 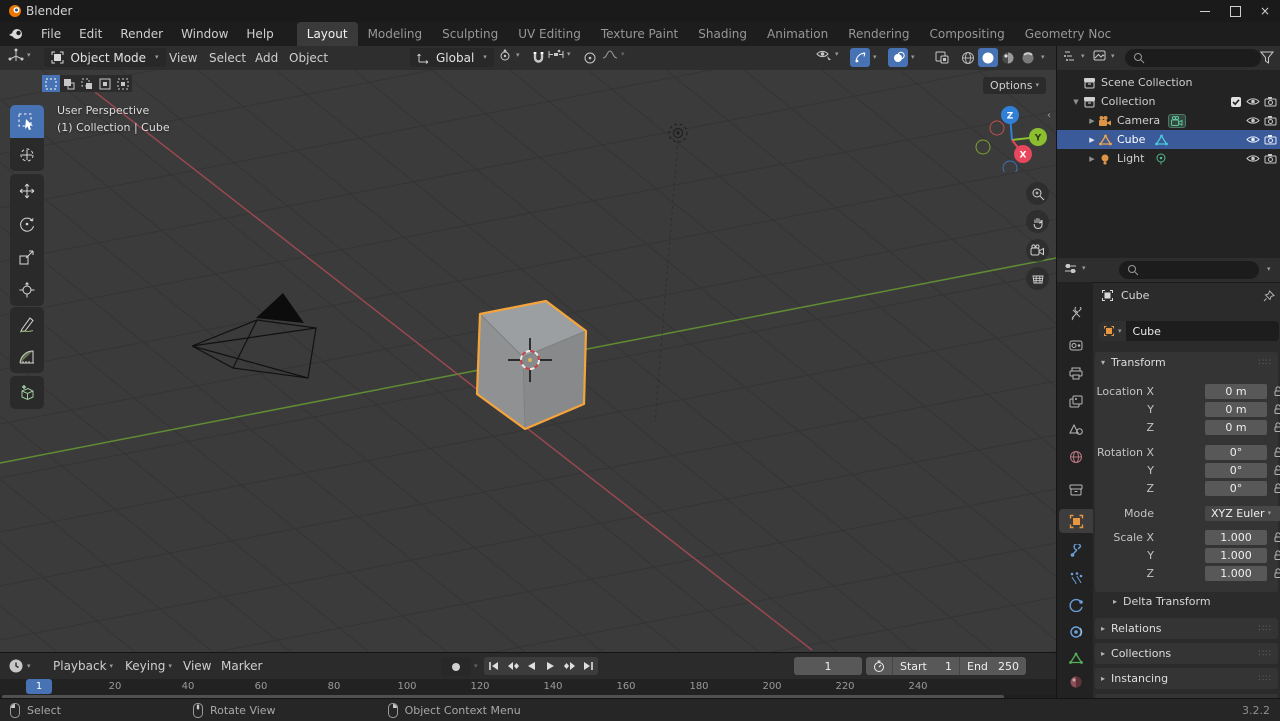 What do you see at coordinates (1236, 102) in the screenshot?
I see `exclude-checkbox` at bounding box center [1236, 102].